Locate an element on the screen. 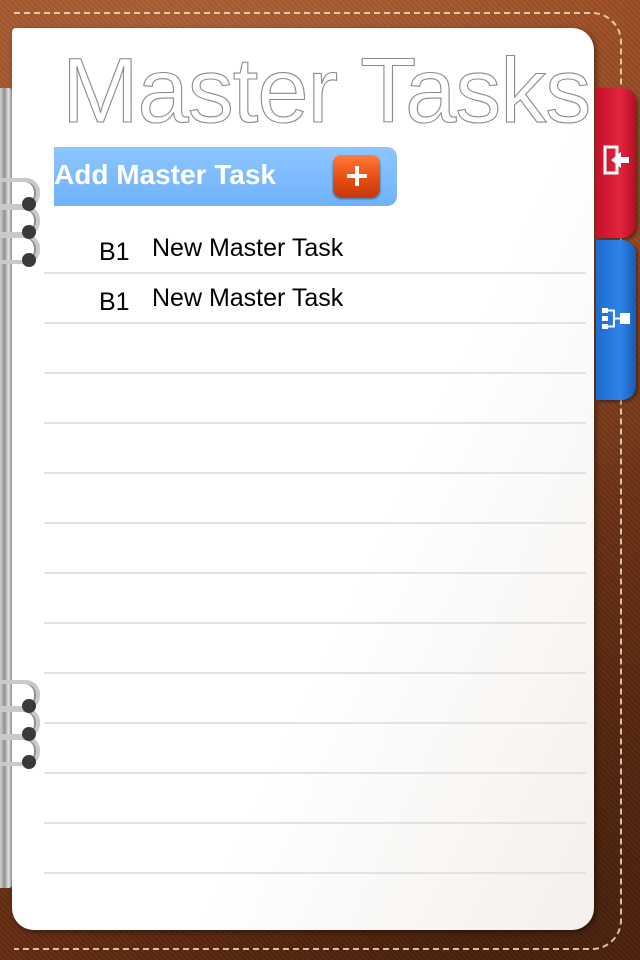 The height and width of the screenshot is (960, 640). hierarchy-tab is located at coordinates (616, 320).